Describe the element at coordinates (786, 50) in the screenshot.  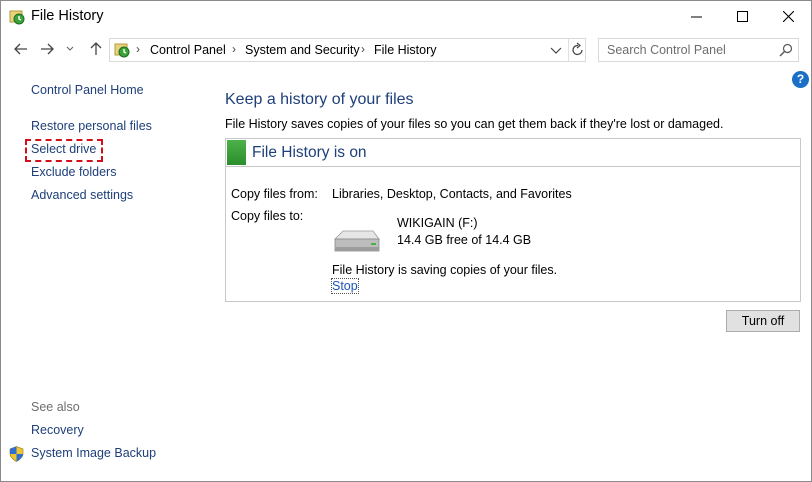
I see `search-icon` at that location.